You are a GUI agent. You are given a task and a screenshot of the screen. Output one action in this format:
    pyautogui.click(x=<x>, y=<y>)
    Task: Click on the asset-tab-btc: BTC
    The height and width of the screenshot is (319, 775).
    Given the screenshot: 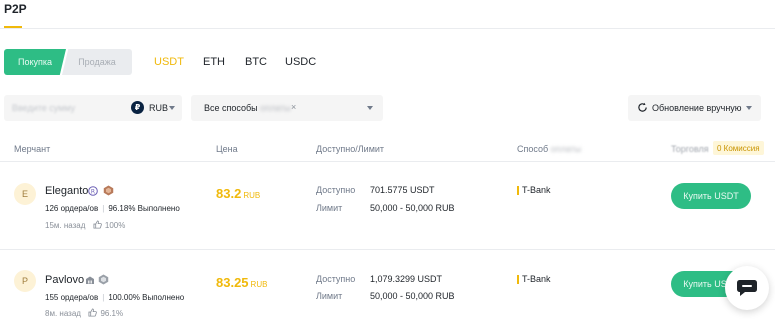 What is the action you would take?
    pyautogui.click(x=256, y=62)
    